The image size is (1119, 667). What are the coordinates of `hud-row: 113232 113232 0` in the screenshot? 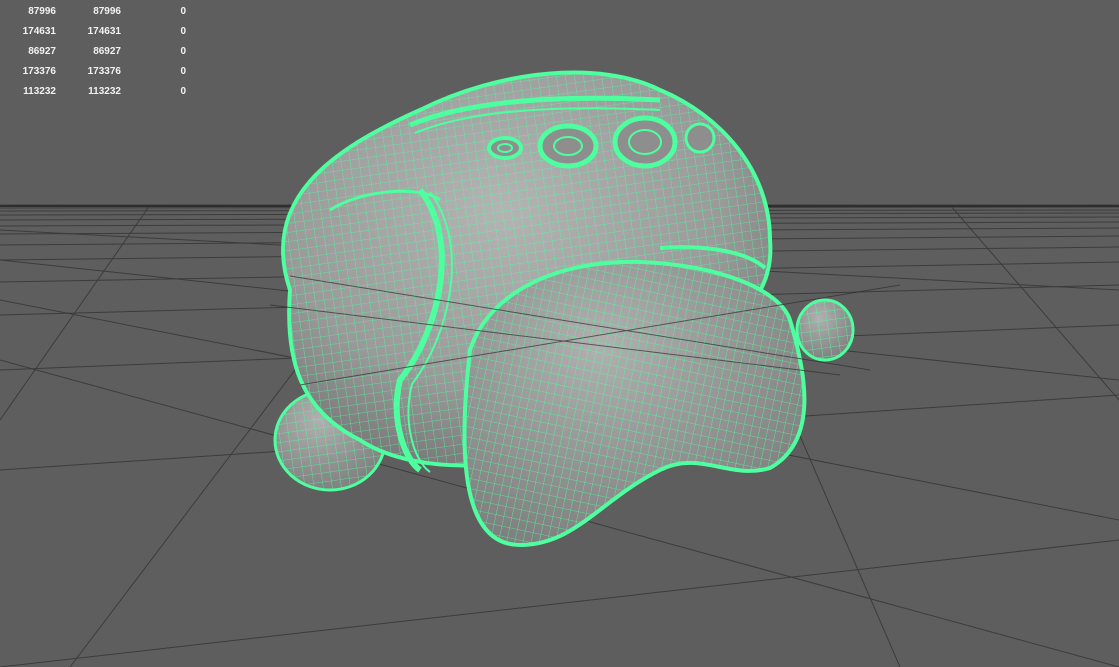 It's located at (100, 92).